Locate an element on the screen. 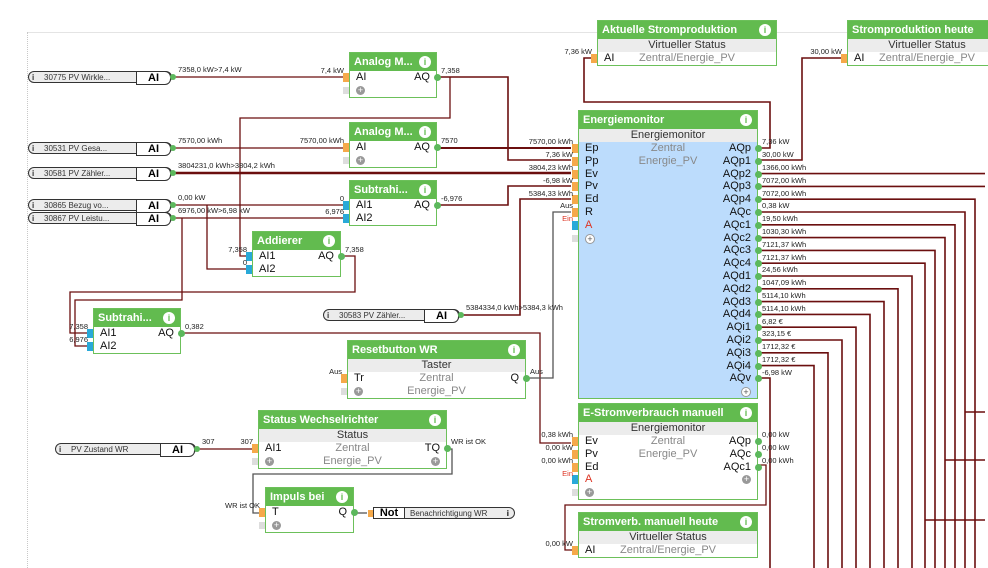  block-title: Status Wechselrichter i is located at coordinates (352, 420).